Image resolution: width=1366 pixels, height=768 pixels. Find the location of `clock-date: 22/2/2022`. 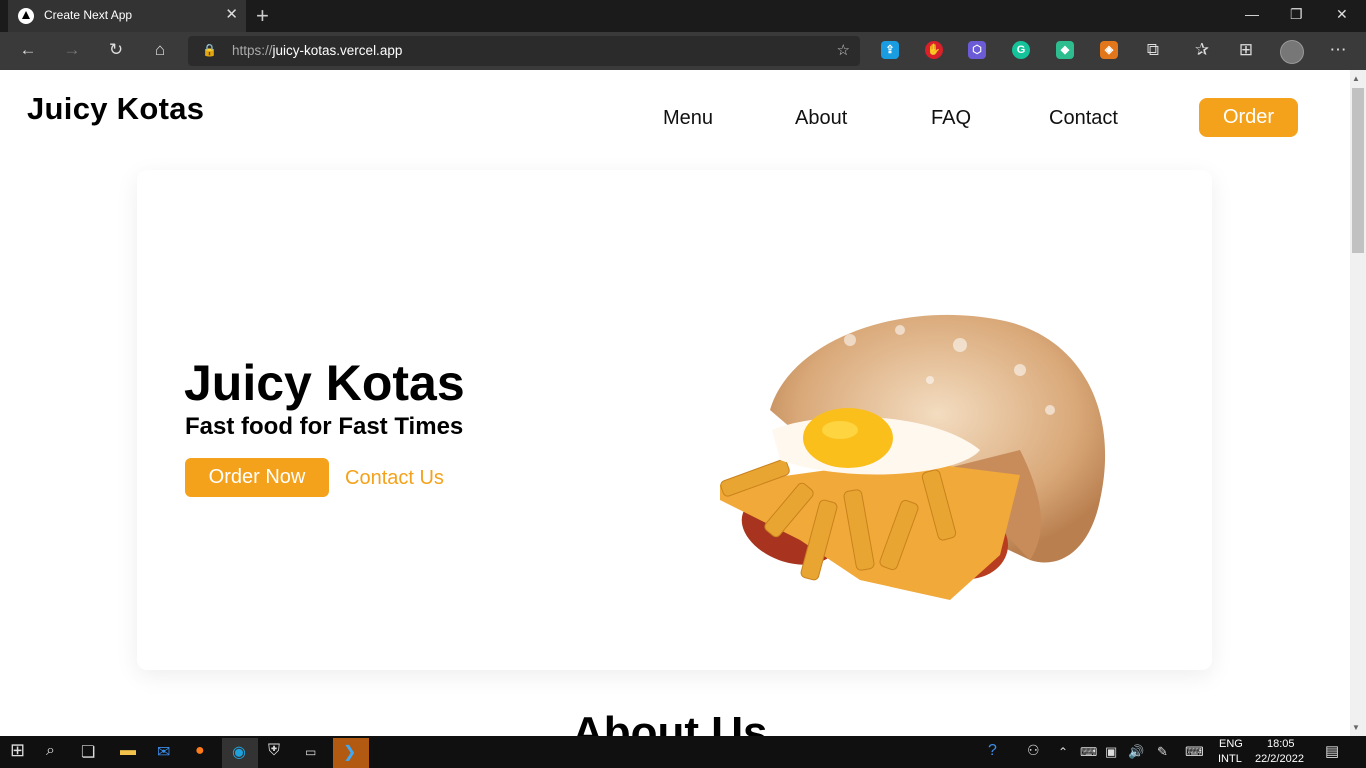

clock-date: 22/2/2022 is located at coordinates (1279, 759).